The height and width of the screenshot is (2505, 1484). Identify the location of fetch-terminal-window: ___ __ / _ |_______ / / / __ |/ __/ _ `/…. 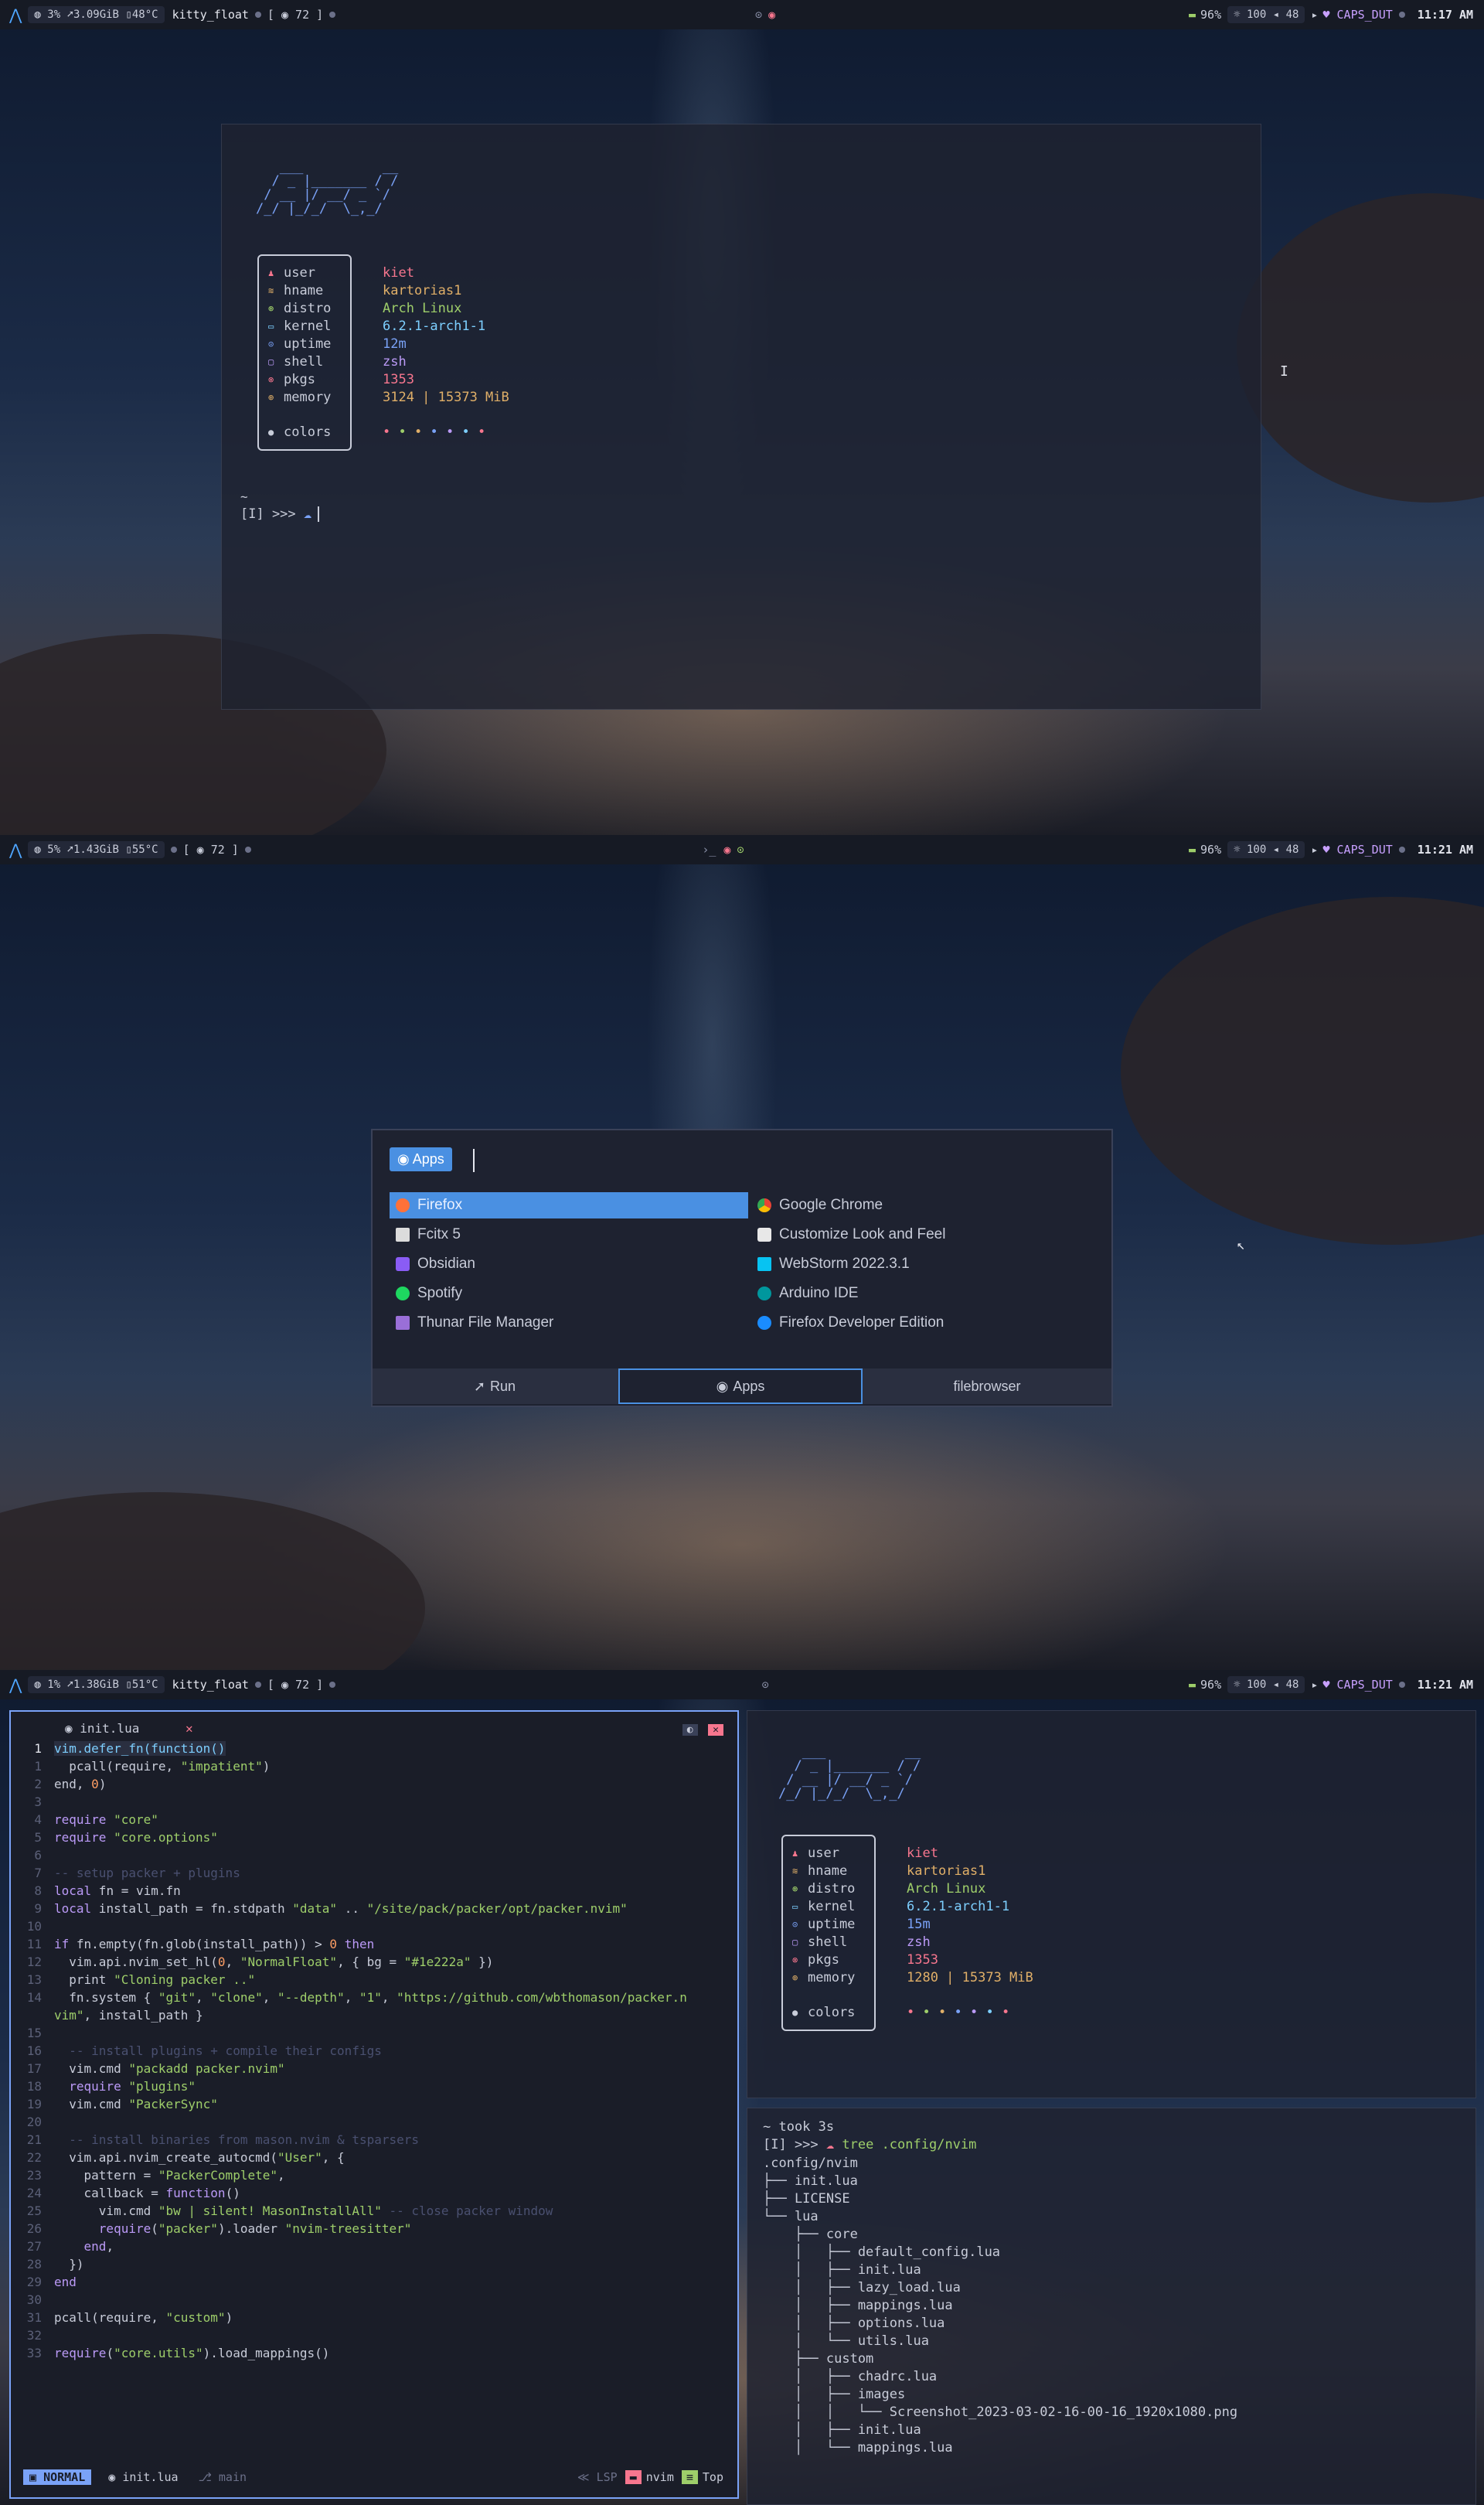
(1111, 1904).